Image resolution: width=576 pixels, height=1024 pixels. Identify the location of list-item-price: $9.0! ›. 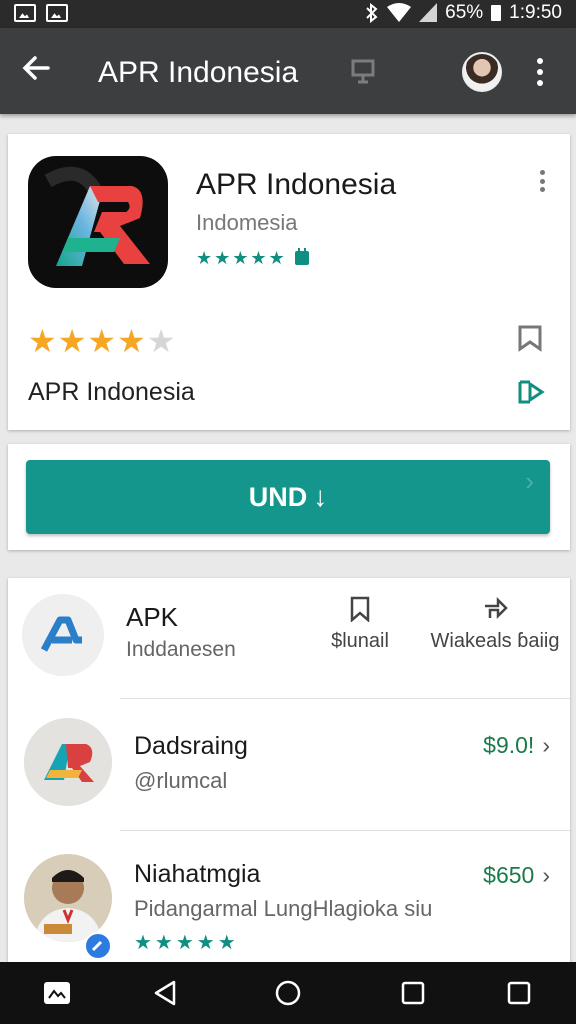
(516, 745).